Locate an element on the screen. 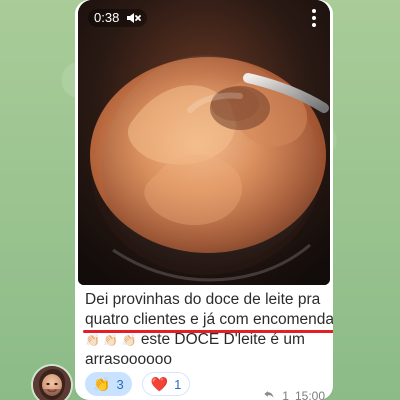 The height and width of the screenshot is (400, 400). clap-emojis: 👏🏻 👏🏻 👏🏻 is located at coordinates (111, 340).